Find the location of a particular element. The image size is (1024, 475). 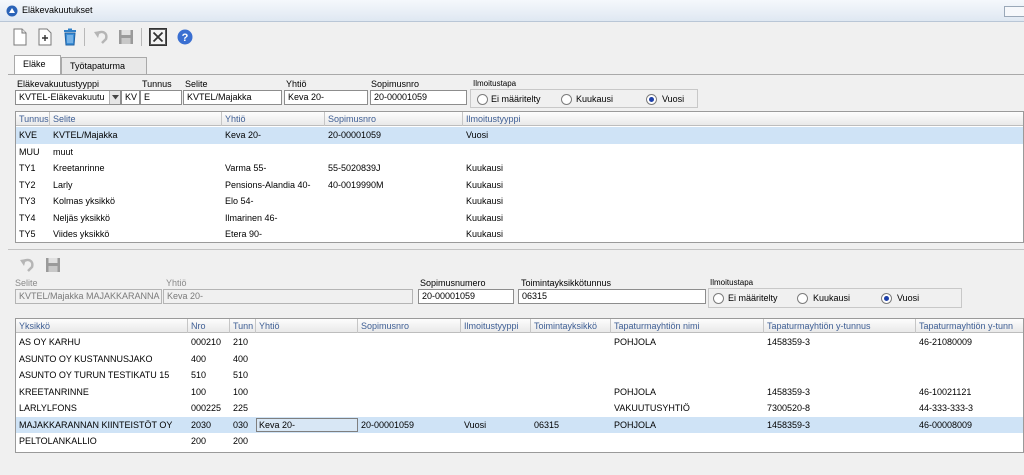

table-row: TY3 Kolmas yksikkö Elo 54- Kuukausi is located at coordinates (519, 201).